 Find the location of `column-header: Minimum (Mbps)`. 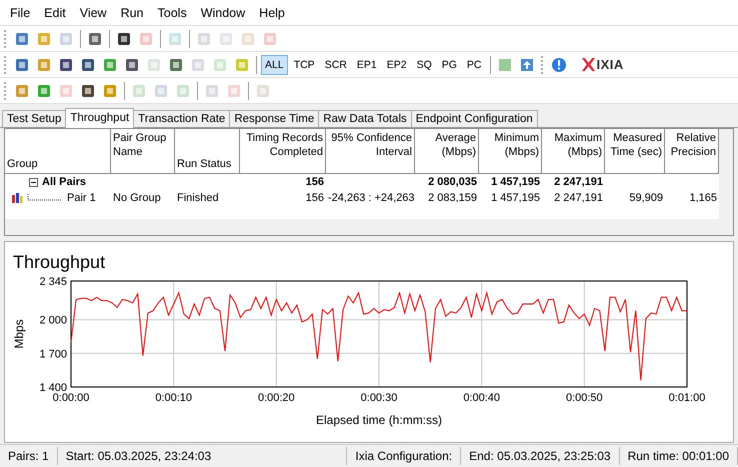

column-header: Minimum (Mbps) is located at coordinates (510, 151).